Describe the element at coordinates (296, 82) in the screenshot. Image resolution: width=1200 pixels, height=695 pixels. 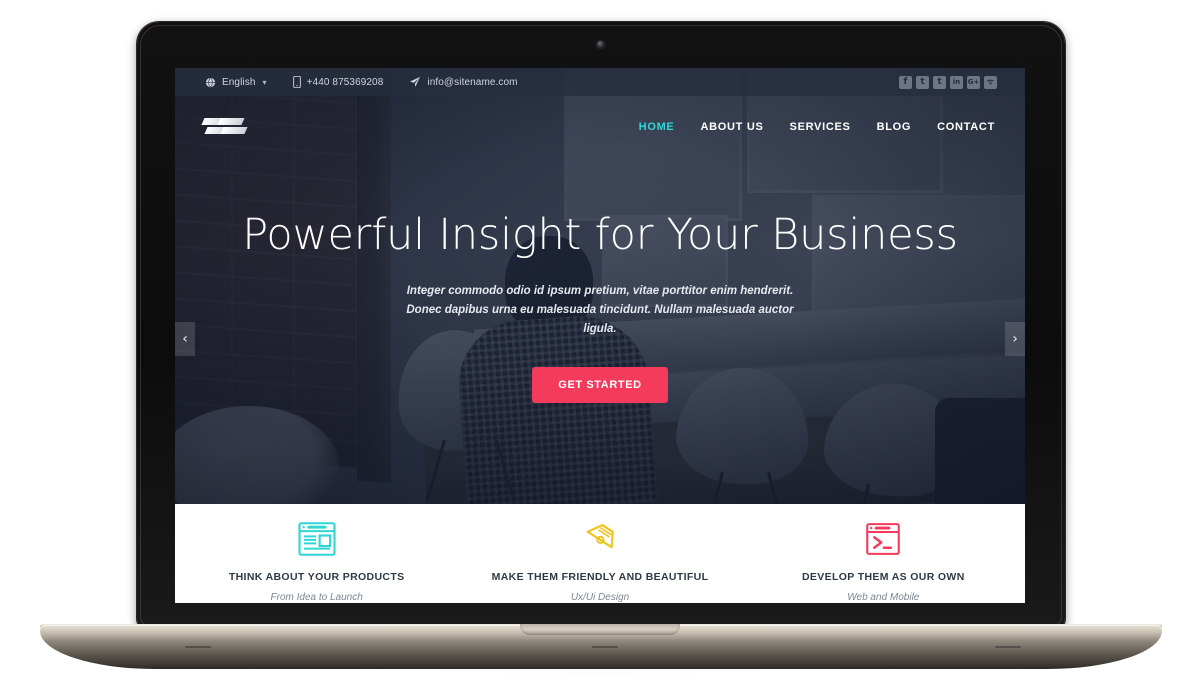
I see `mobile-phone-icon` at that location.